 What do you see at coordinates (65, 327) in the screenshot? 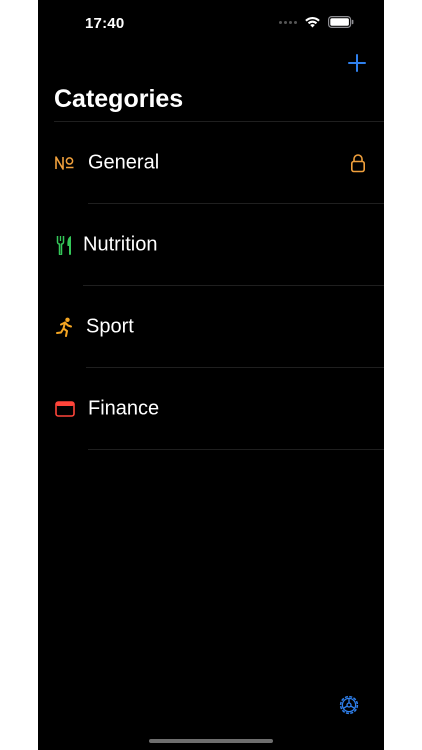
I see `running-person-icon` at bounding box center [65, 327].